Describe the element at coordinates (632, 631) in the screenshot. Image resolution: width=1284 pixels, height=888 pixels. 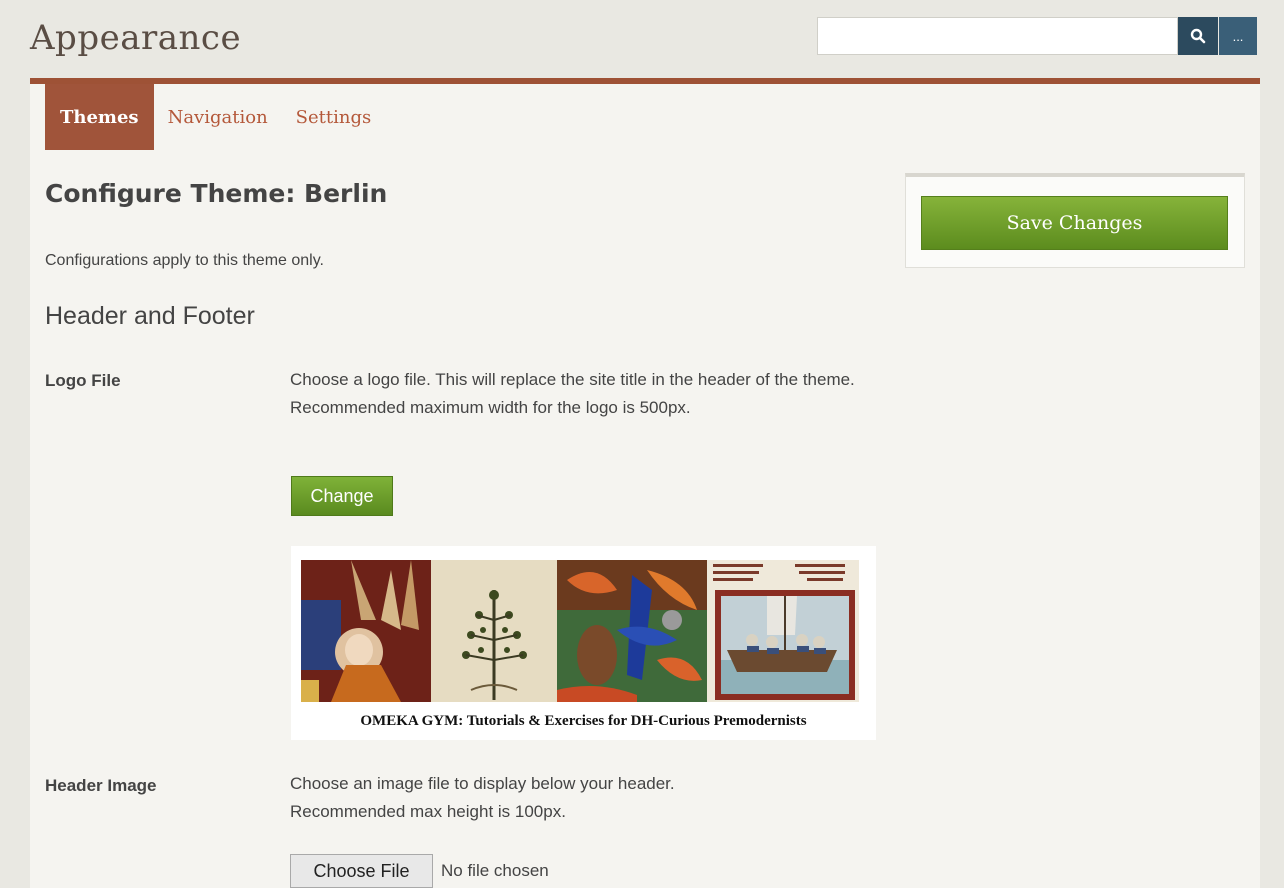
I see `initial-illustration` at that location.